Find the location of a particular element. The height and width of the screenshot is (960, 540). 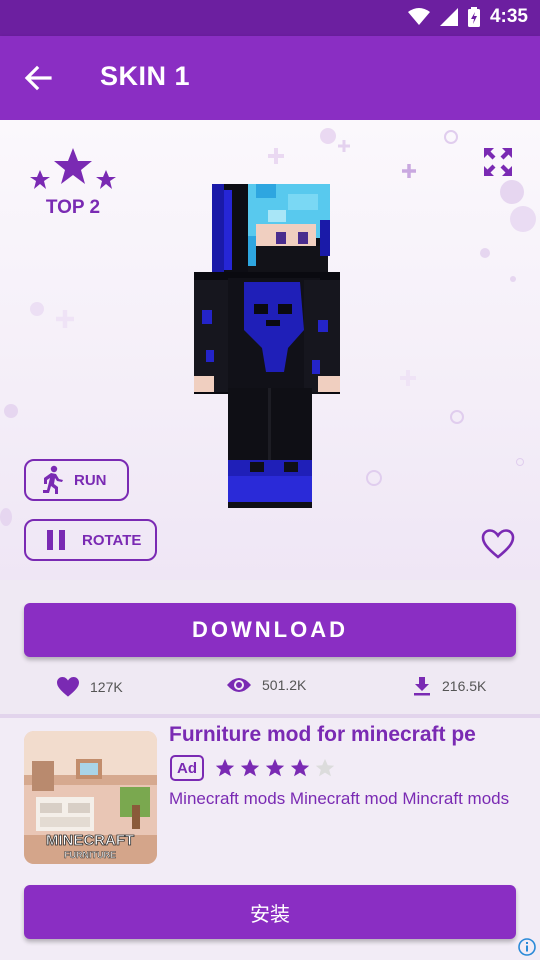

running-person-icon is located at coordinates (53, 479).